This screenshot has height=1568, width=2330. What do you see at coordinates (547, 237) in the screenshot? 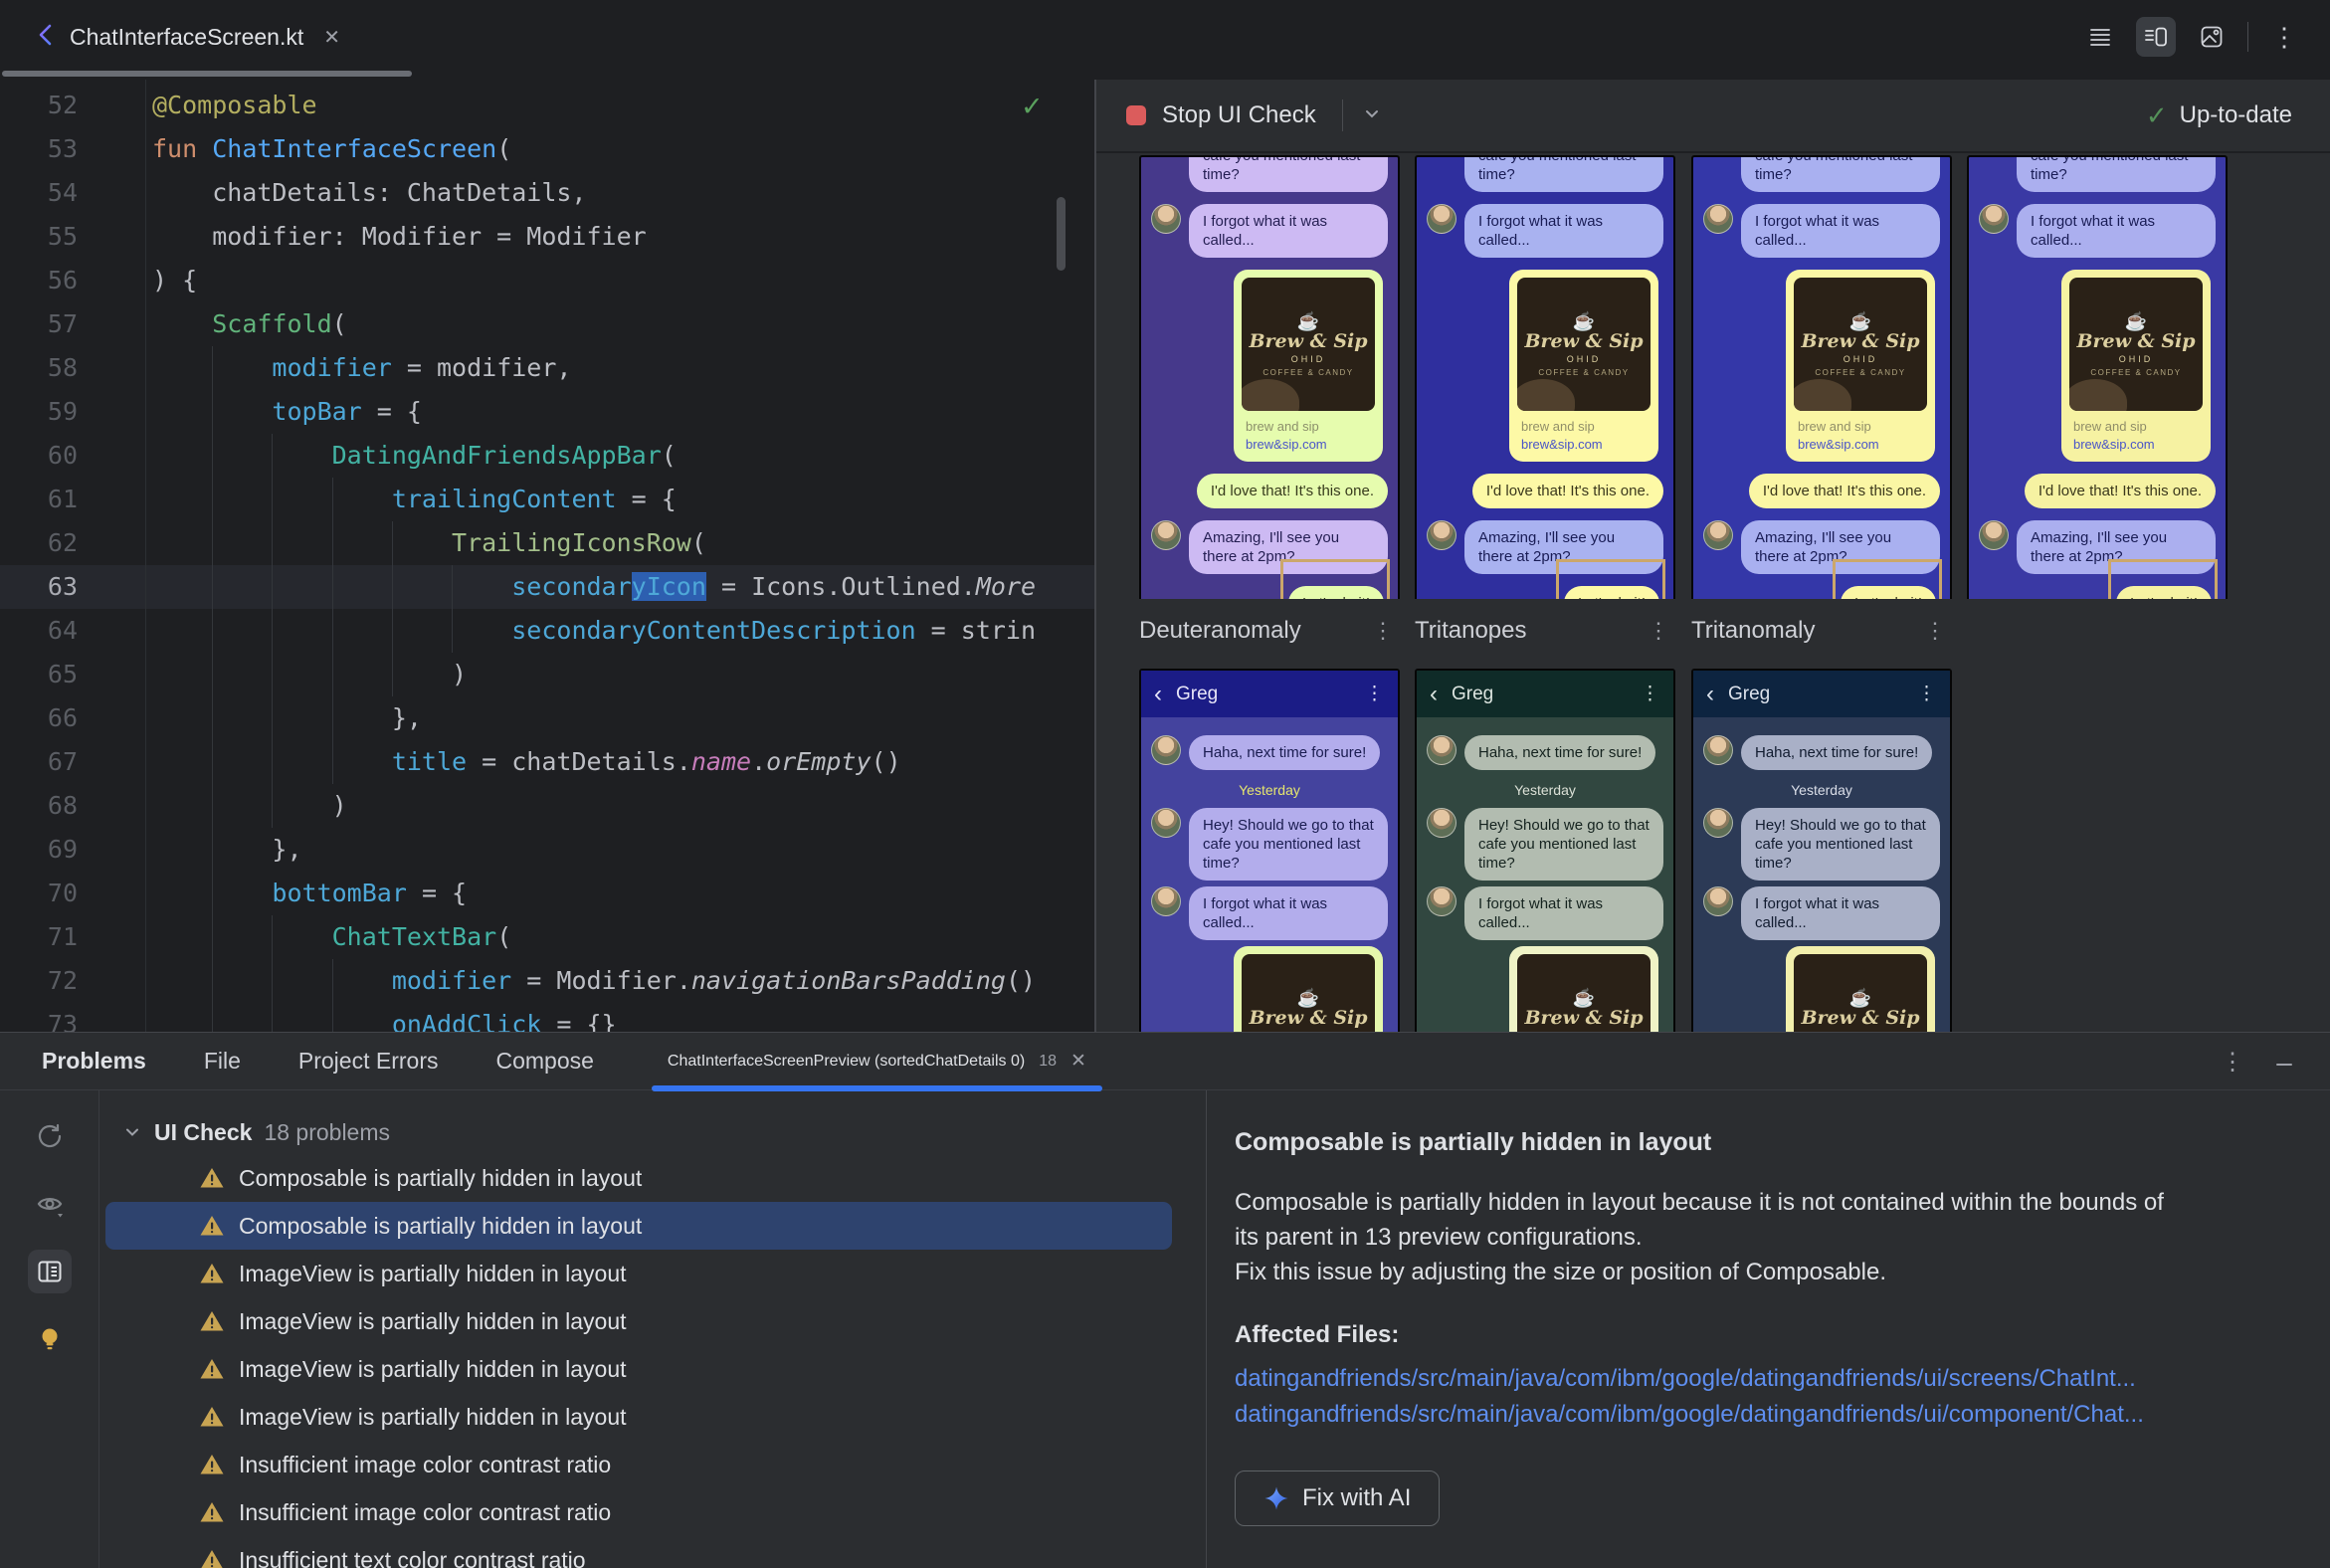
I see `code-line: 55 modifier: Modifier = Modifier` at bounding box center [547, 237].